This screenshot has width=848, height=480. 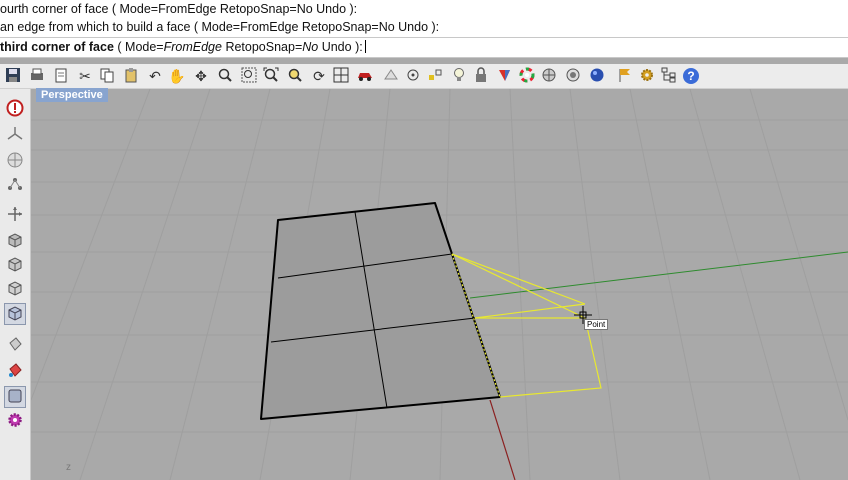 What do you see at coordinates (15, 290) in the screenshot?
I see `box-right-icon` at bounding box center [15, 290].